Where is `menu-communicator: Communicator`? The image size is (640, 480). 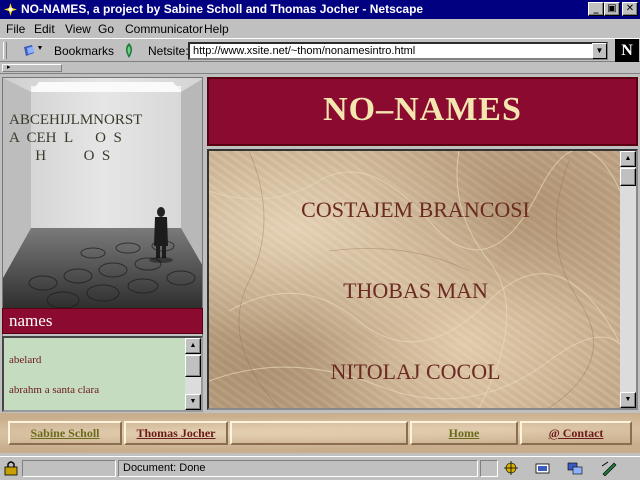 menu-communicator: Communicator is located at coordinates (164, 29).